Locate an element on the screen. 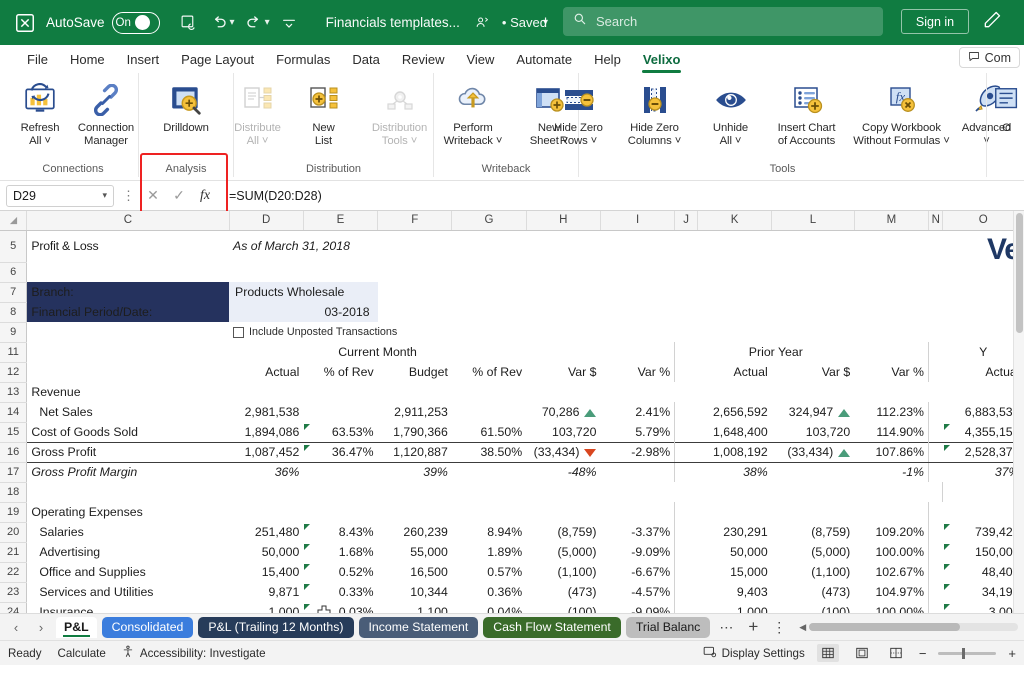 The image size is (1024, 683). column-header-E: E is located at coordinates (341, 221).